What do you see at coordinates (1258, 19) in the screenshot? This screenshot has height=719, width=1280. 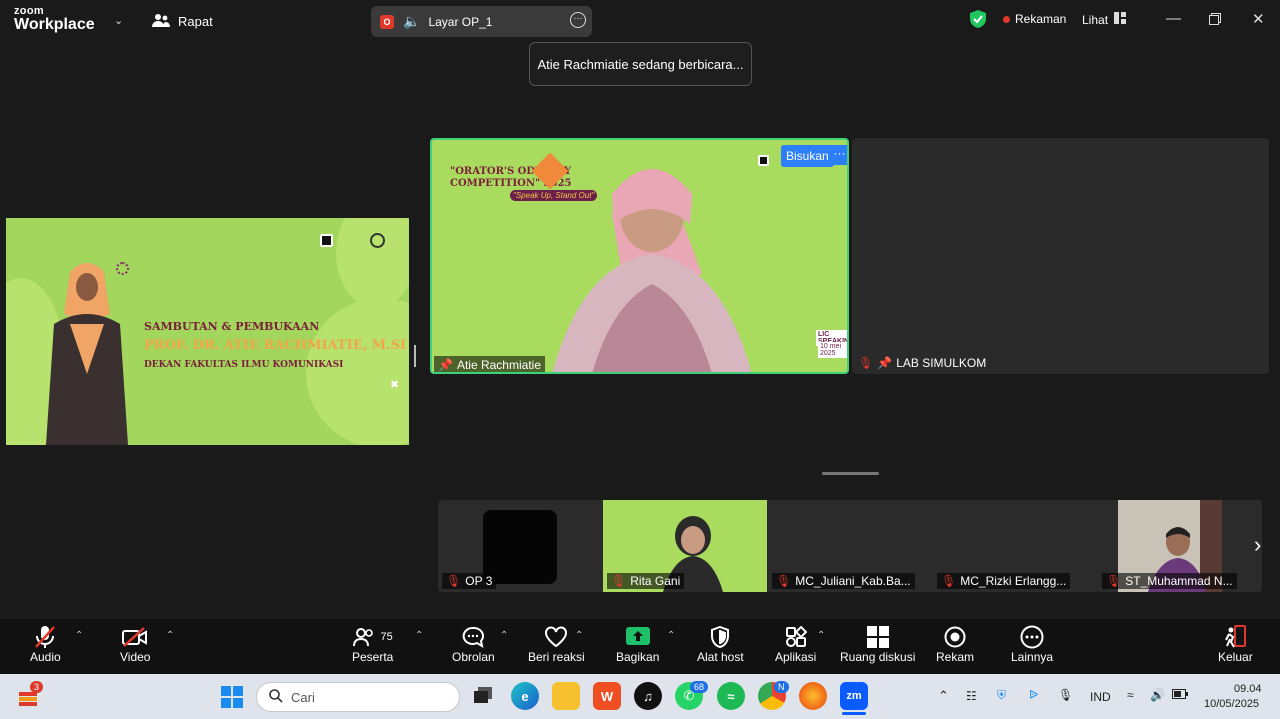 I see `close-icon: ✕` at bounding box center [1258, 19].